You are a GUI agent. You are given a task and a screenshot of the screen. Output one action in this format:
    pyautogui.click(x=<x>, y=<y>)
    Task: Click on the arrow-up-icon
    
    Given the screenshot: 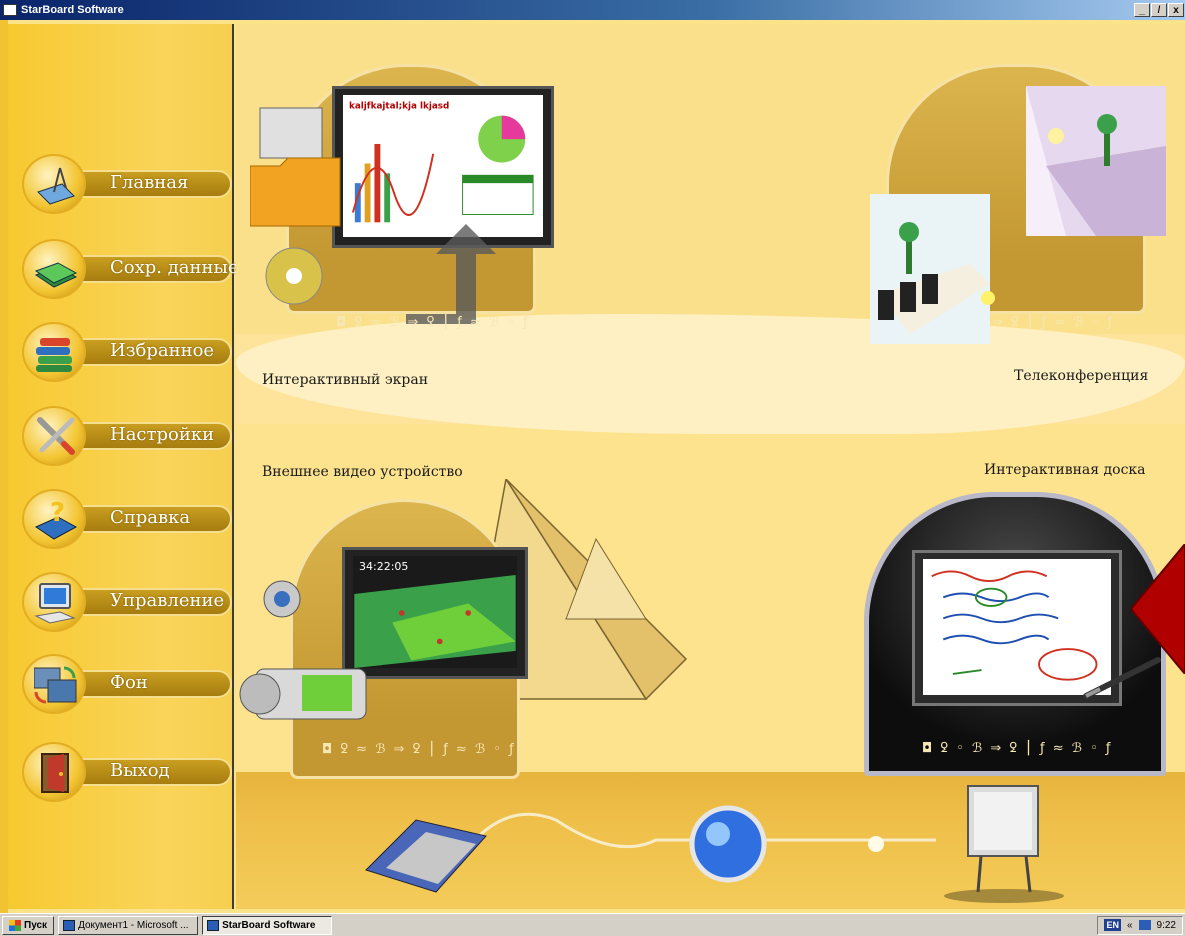 What is the action you would take?
    pyautogui.click(x=451, y=274)
    